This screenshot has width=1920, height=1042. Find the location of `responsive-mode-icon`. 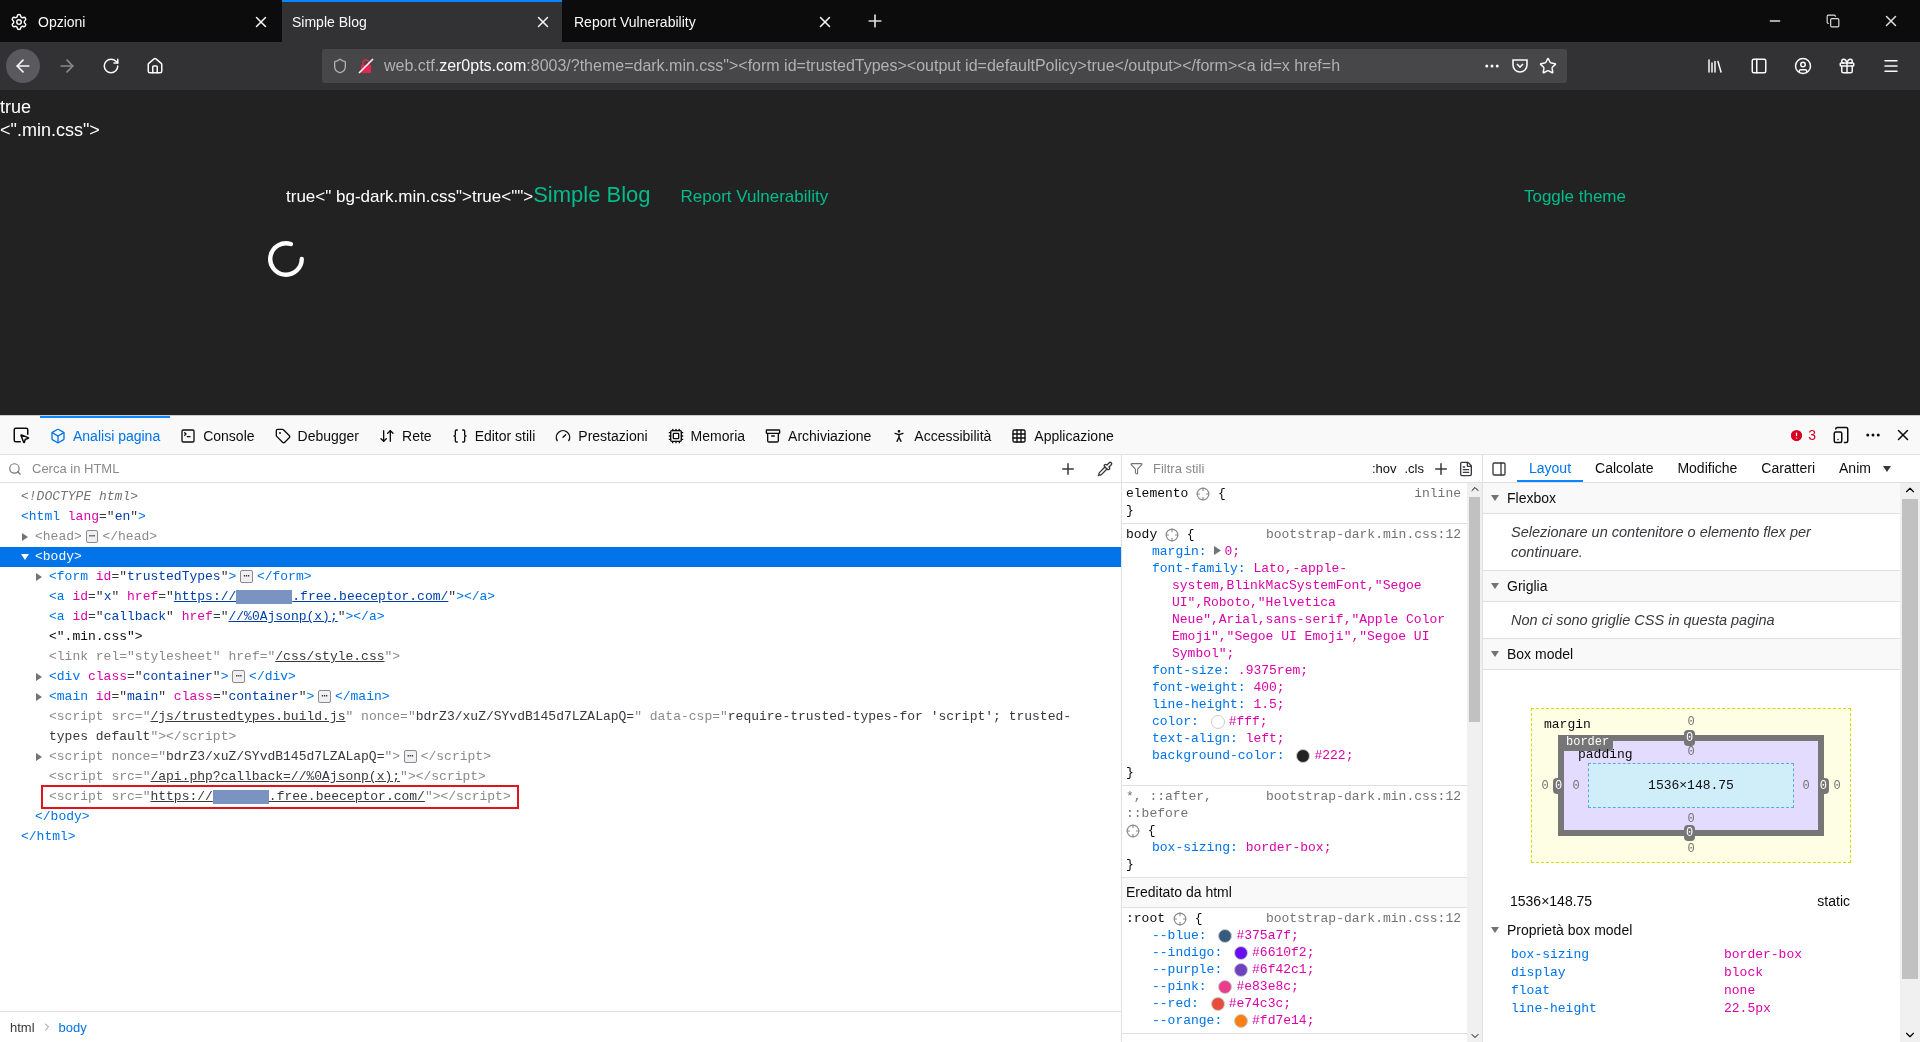

responsive-mode-icon is located at coordinates (1841, 435).